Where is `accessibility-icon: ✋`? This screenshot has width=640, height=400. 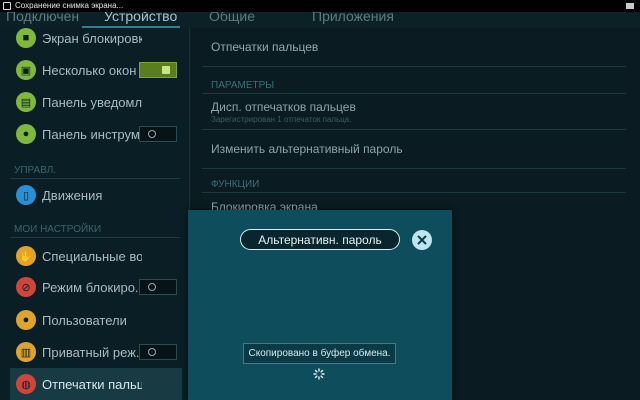 accessibility-icon: ✋ is located at coordinates (26, 256).